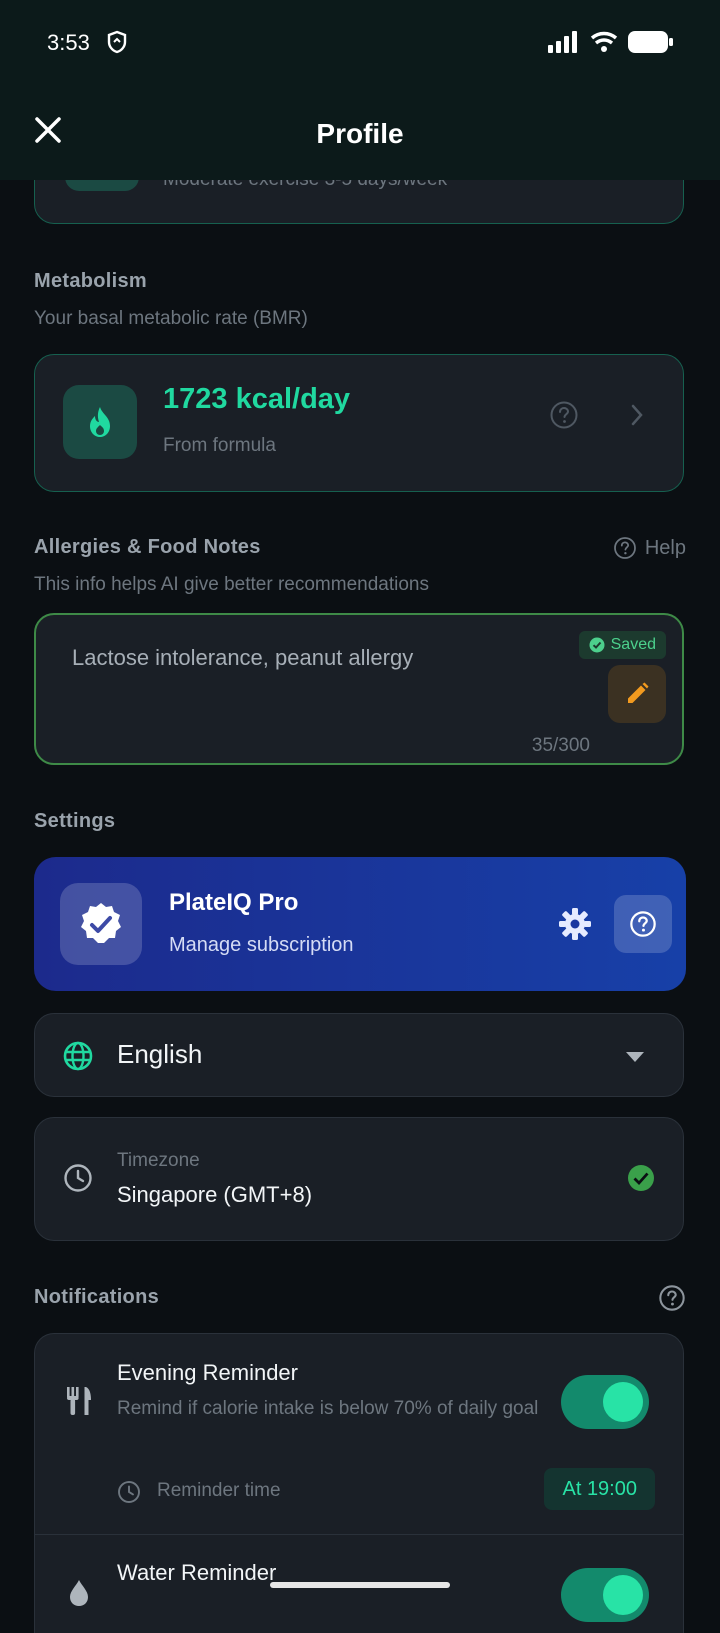 The height and width of the screenshot is (1633, 720). What do you see at coordinates (147, 547) in the screenshot?
I see `allergies-title: Allergies & Food Notes` at bounding box center [147, 547].